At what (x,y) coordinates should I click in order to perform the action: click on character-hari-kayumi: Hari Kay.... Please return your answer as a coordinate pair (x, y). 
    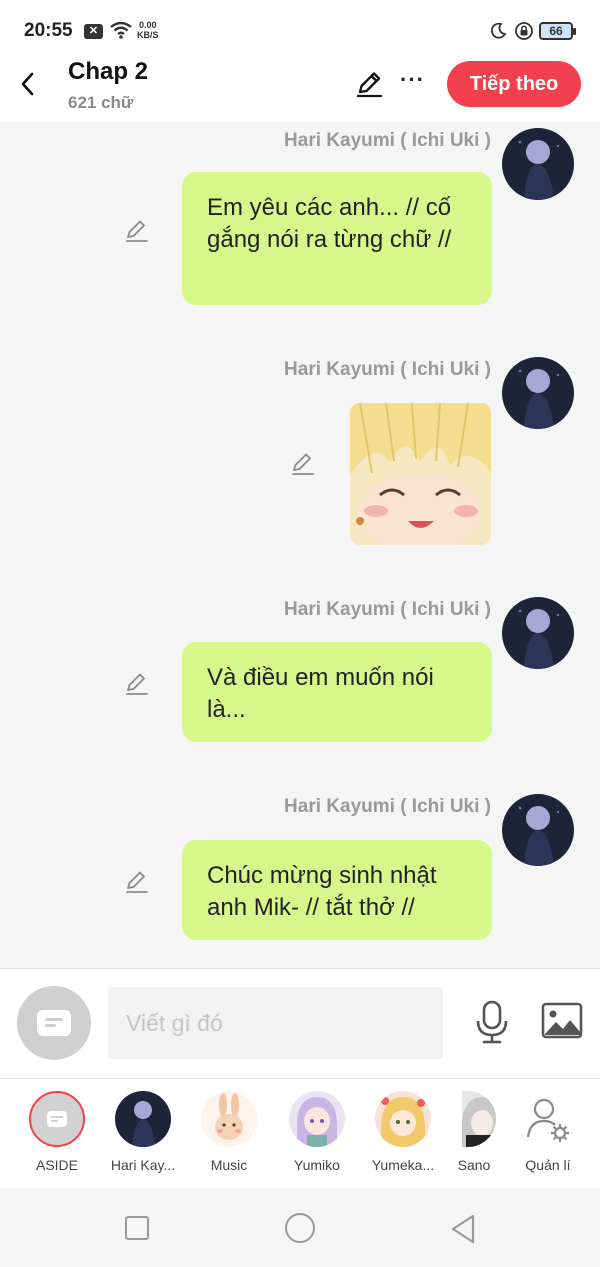
    Looking at the image, I should click on (143, 1132).